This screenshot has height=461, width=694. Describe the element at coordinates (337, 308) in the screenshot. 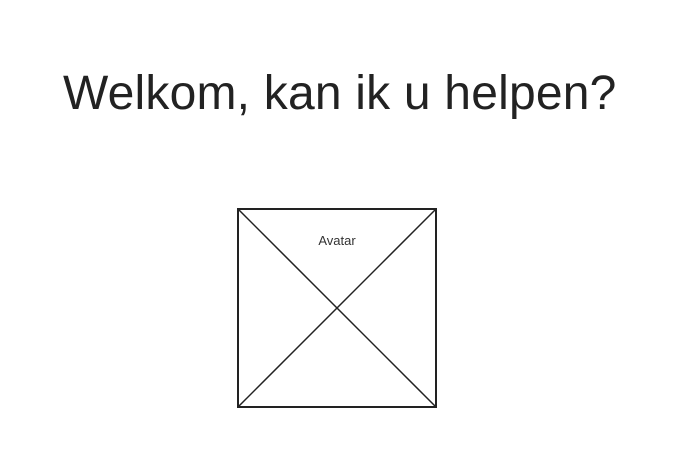

I see `avatar: Avatar` at that location.